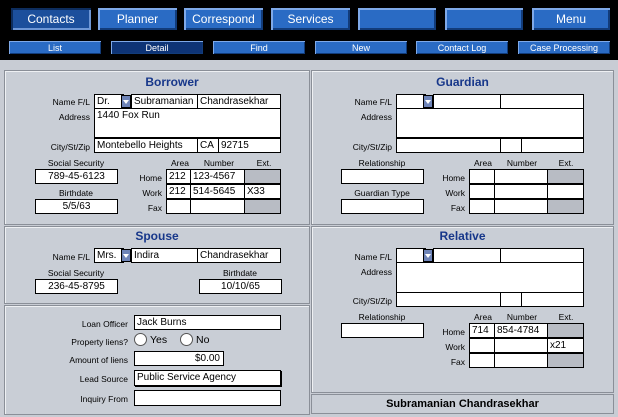 This screenshot has width=618, height=417. Describe the element at coordinates (455, 193) in the screenshot. I see `guardian-work-label: Work` at that location.